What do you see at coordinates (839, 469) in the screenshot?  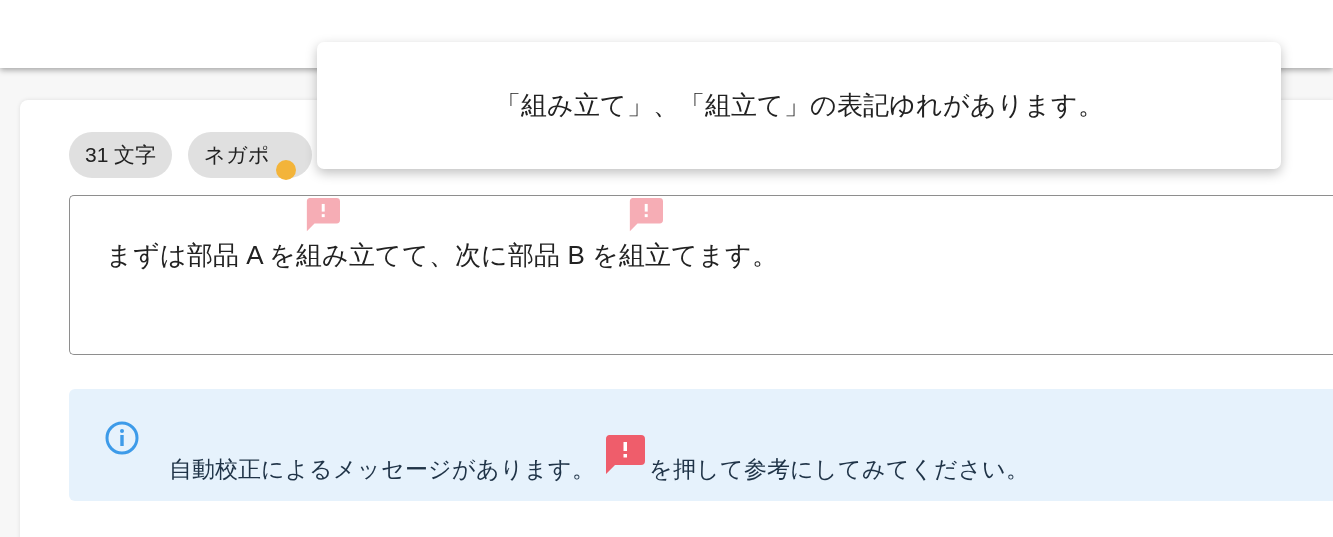 I see `info-text: を押して参考にしてみてください。` at bounding box center [839, 469].